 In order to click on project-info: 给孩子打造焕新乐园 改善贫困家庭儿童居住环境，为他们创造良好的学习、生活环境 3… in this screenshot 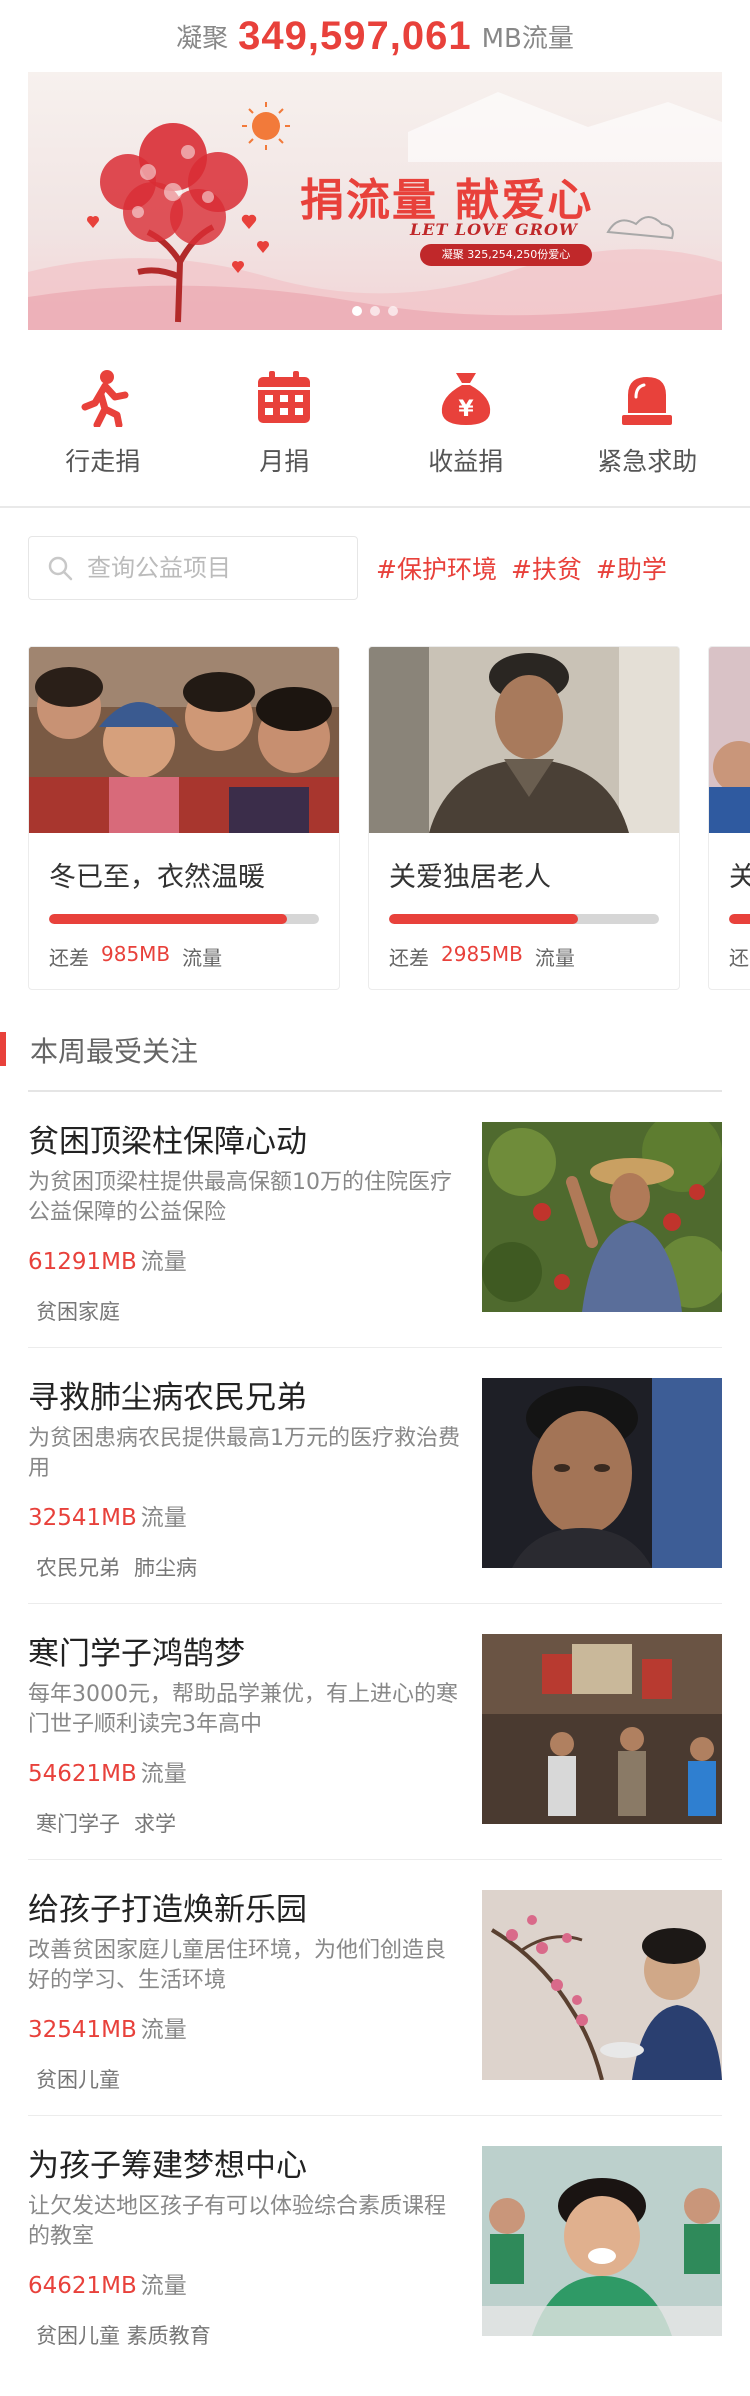, I will do `click(255, 2002)`.